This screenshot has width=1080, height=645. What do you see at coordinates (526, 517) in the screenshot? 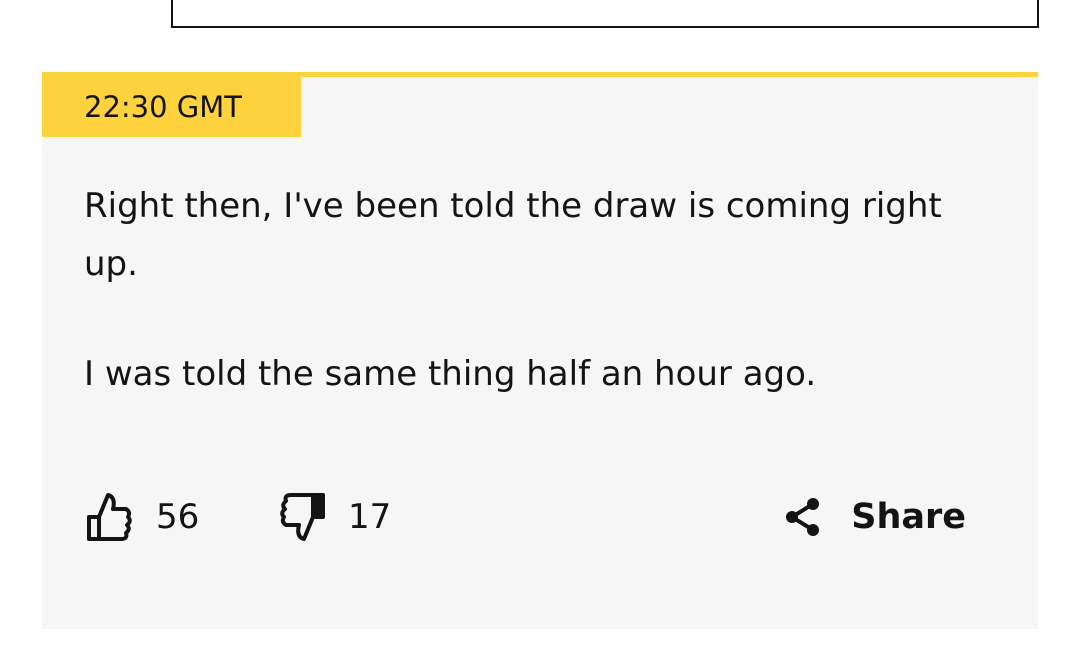
I see `post-actions: 56 17 Share` at bounding box center [526, 517].